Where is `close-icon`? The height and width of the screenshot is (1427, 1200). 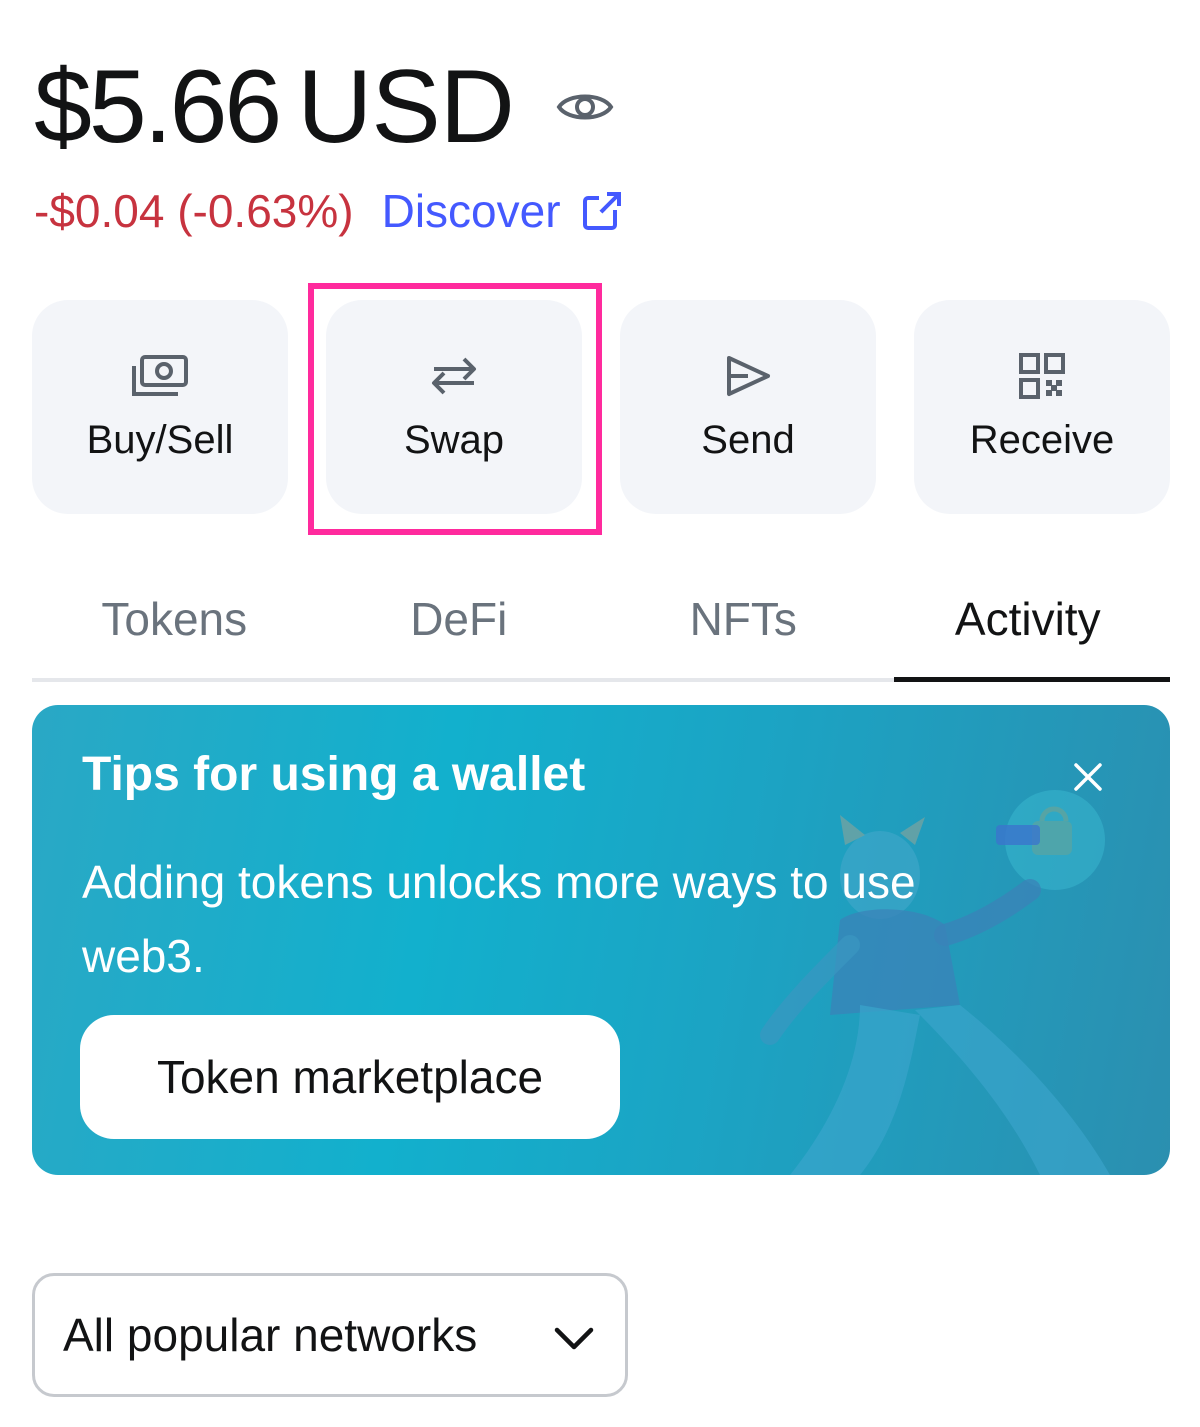 close-icon is located at coordinates (1088, 777).